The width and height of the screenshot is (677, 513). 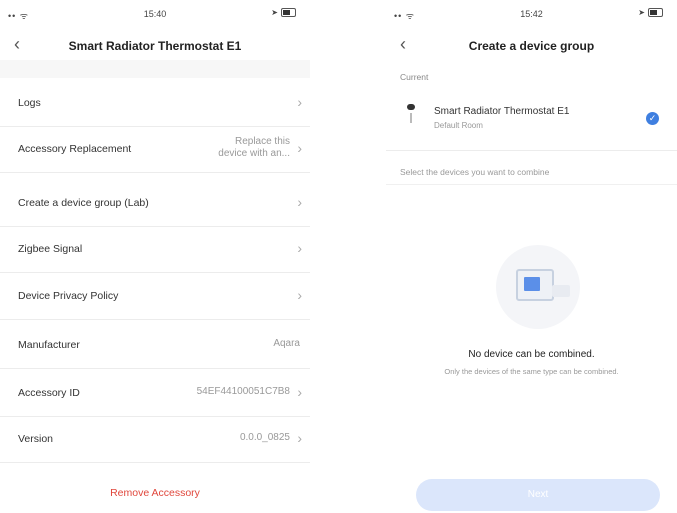 I want to click on row-value: 0.0.0_0825, so click(x=264, y=437).